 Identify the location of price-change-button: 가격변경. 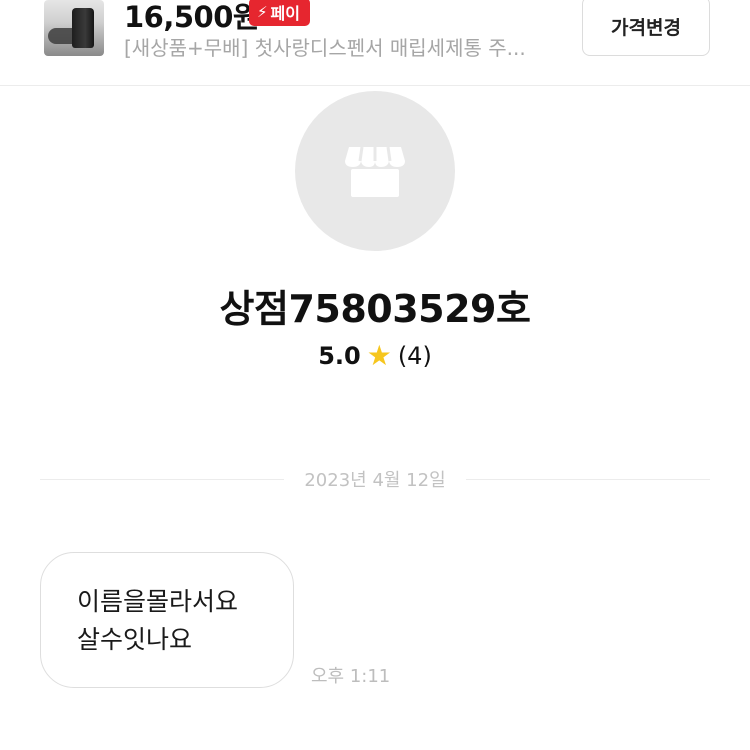
(646, 28).